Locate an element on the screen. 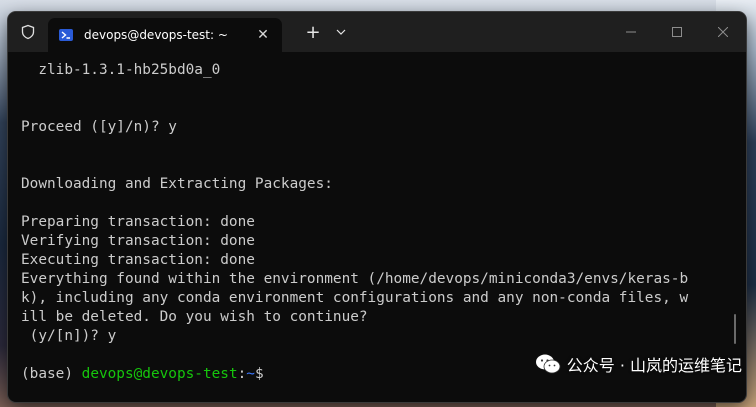  maximize-icon is located at coordinates (677, 32).